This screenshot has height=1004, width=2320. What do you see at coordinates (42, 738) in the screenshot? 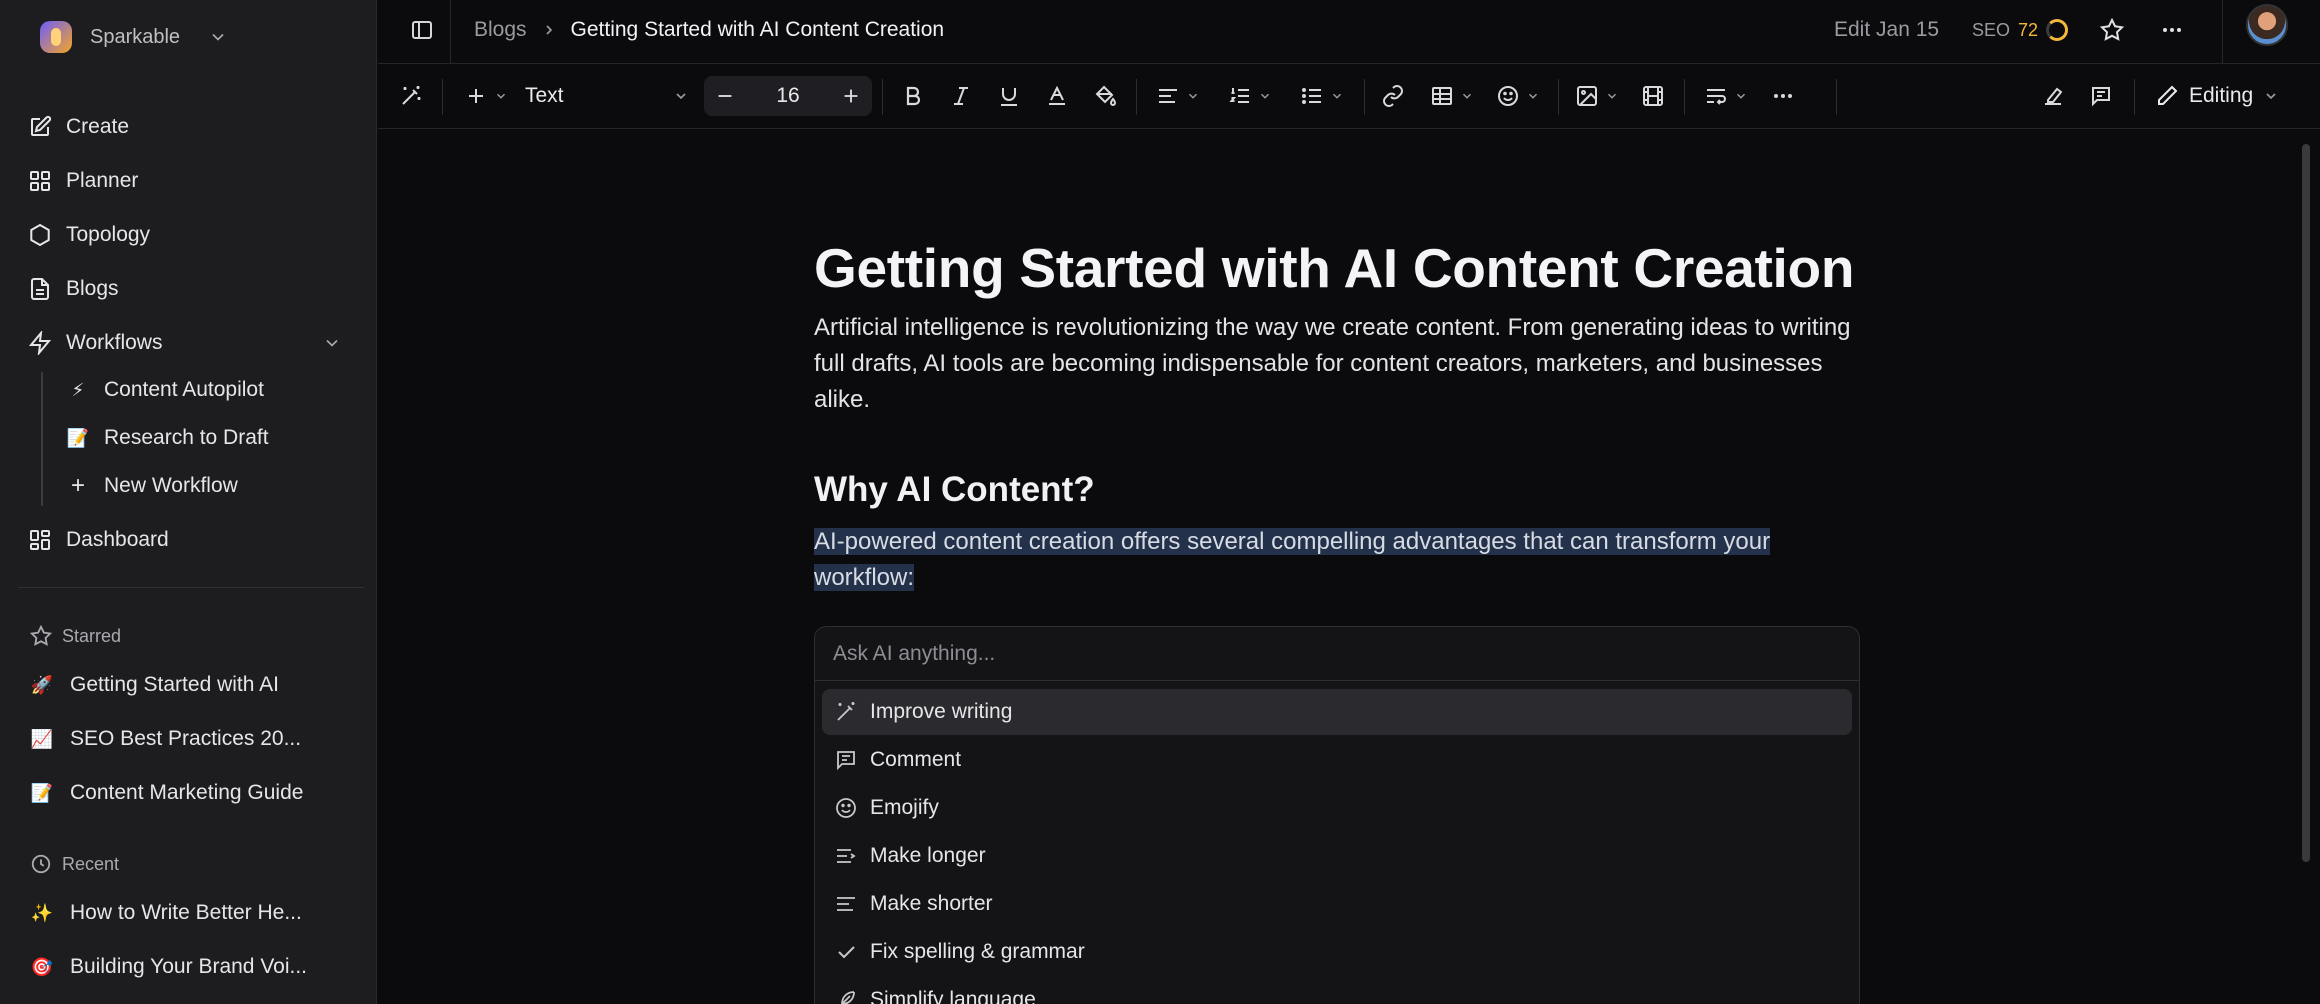
I see `chart-emoji-icon: 📈` at bounding box center [42, 738].